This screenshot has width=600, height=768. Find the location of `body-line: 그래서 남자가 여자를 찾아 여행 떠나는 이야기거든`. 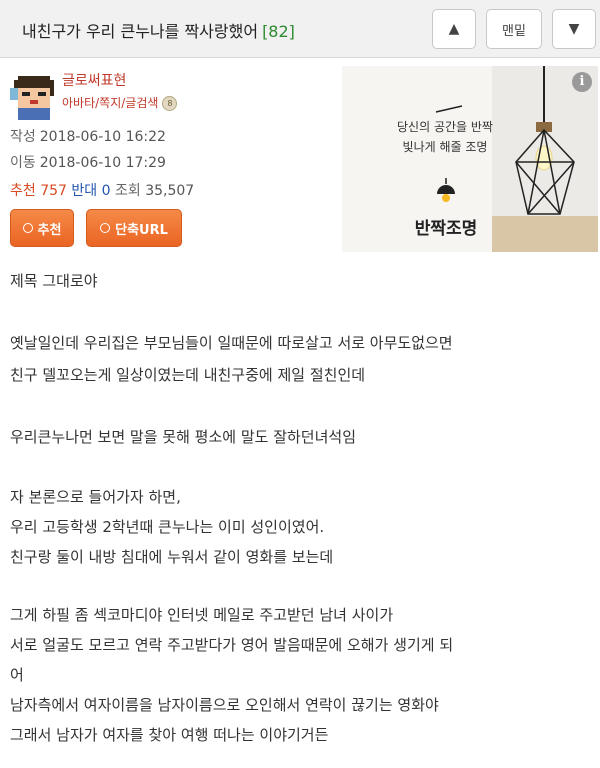

body-line: 그래서 남자가 여자를 찾아 여행 떠나는 이야기거든 is located at coordinates (169, 735).